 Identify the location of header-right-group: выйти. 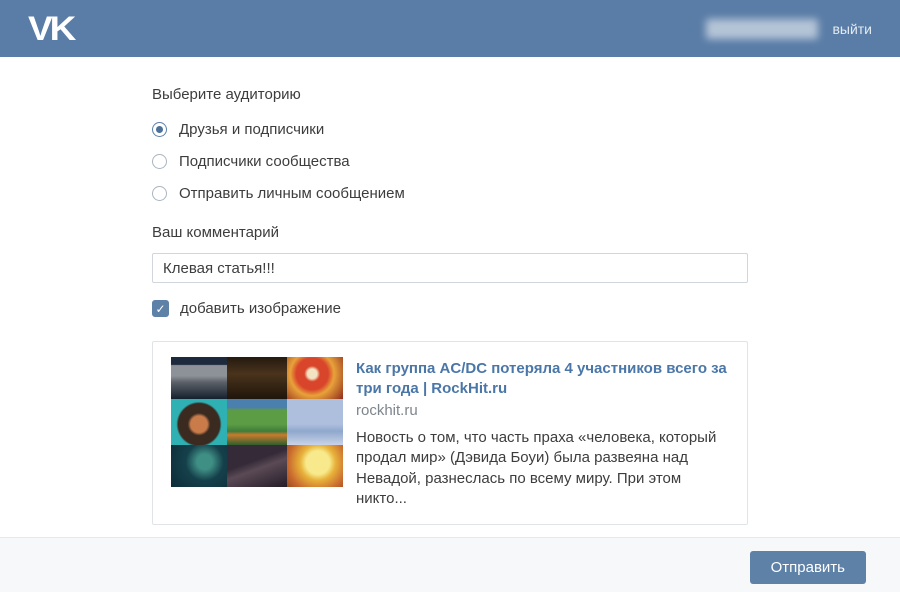
(789, 28).